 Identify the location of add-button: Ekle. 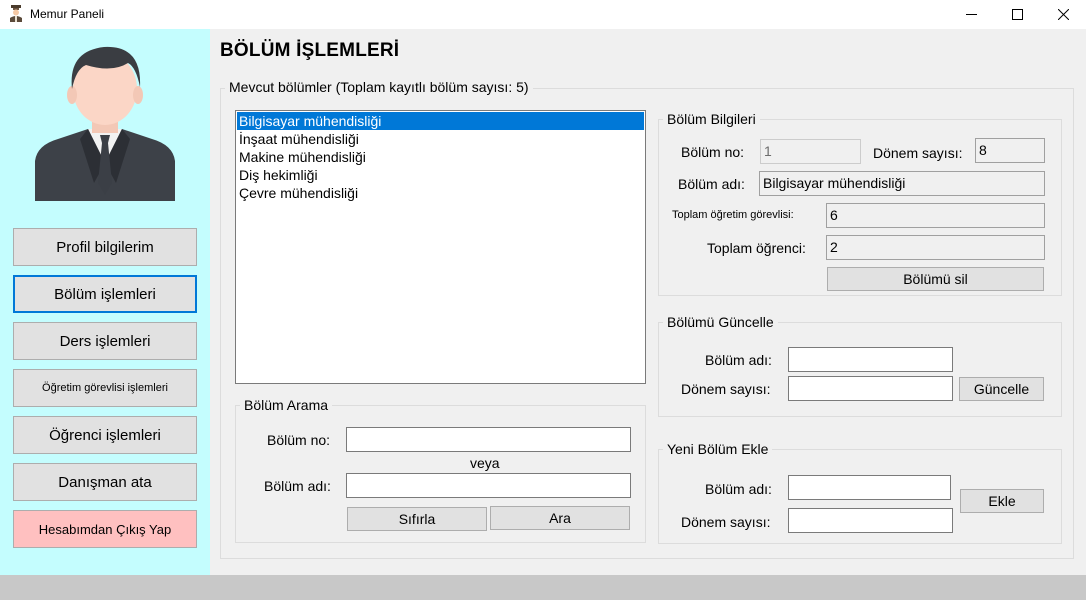
(1002, 501).